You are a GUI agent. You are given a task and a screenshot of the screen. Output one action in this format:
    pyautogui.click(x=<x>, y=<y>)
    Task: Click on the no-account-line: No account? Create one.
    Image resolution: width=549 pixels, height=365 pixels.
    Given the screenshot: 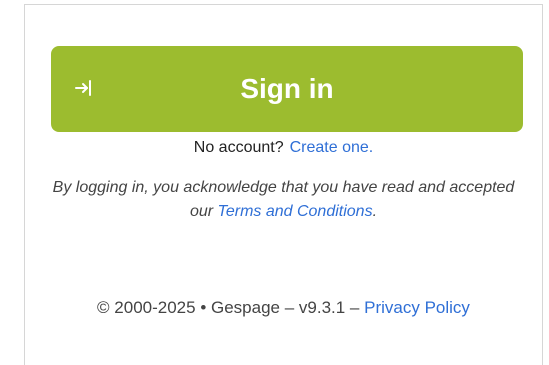 What is the action you would take?
    pyautogui.click(x=283, y=148)
    